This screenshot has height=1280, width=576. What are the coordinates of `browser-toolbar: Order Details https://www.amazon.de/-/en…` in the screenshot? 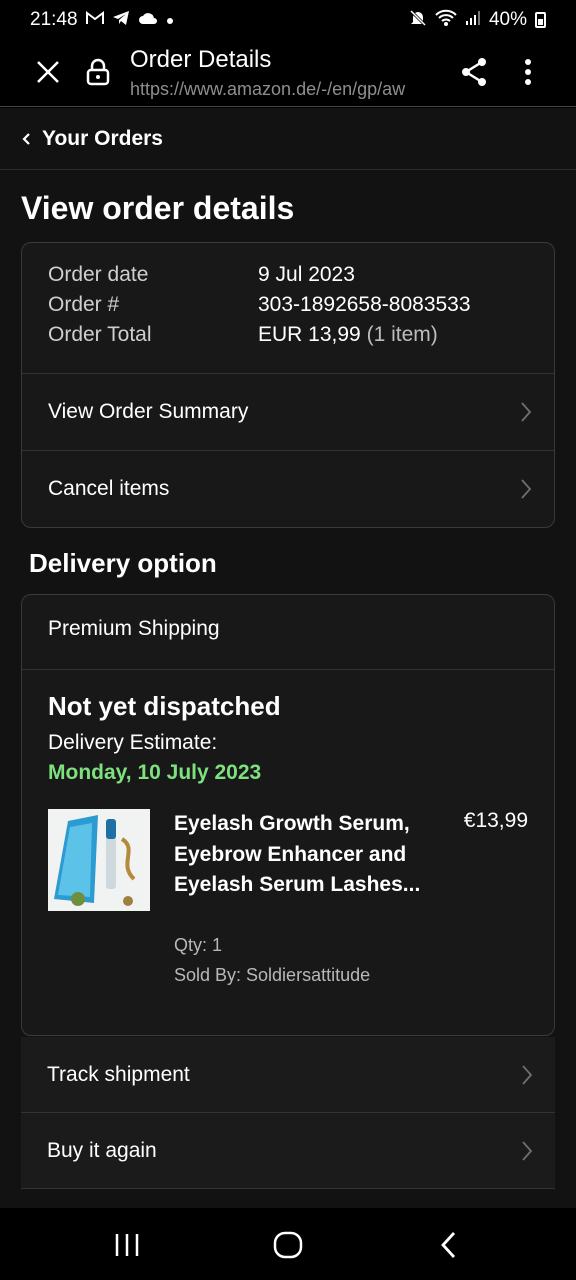 It's located at (288, 73).